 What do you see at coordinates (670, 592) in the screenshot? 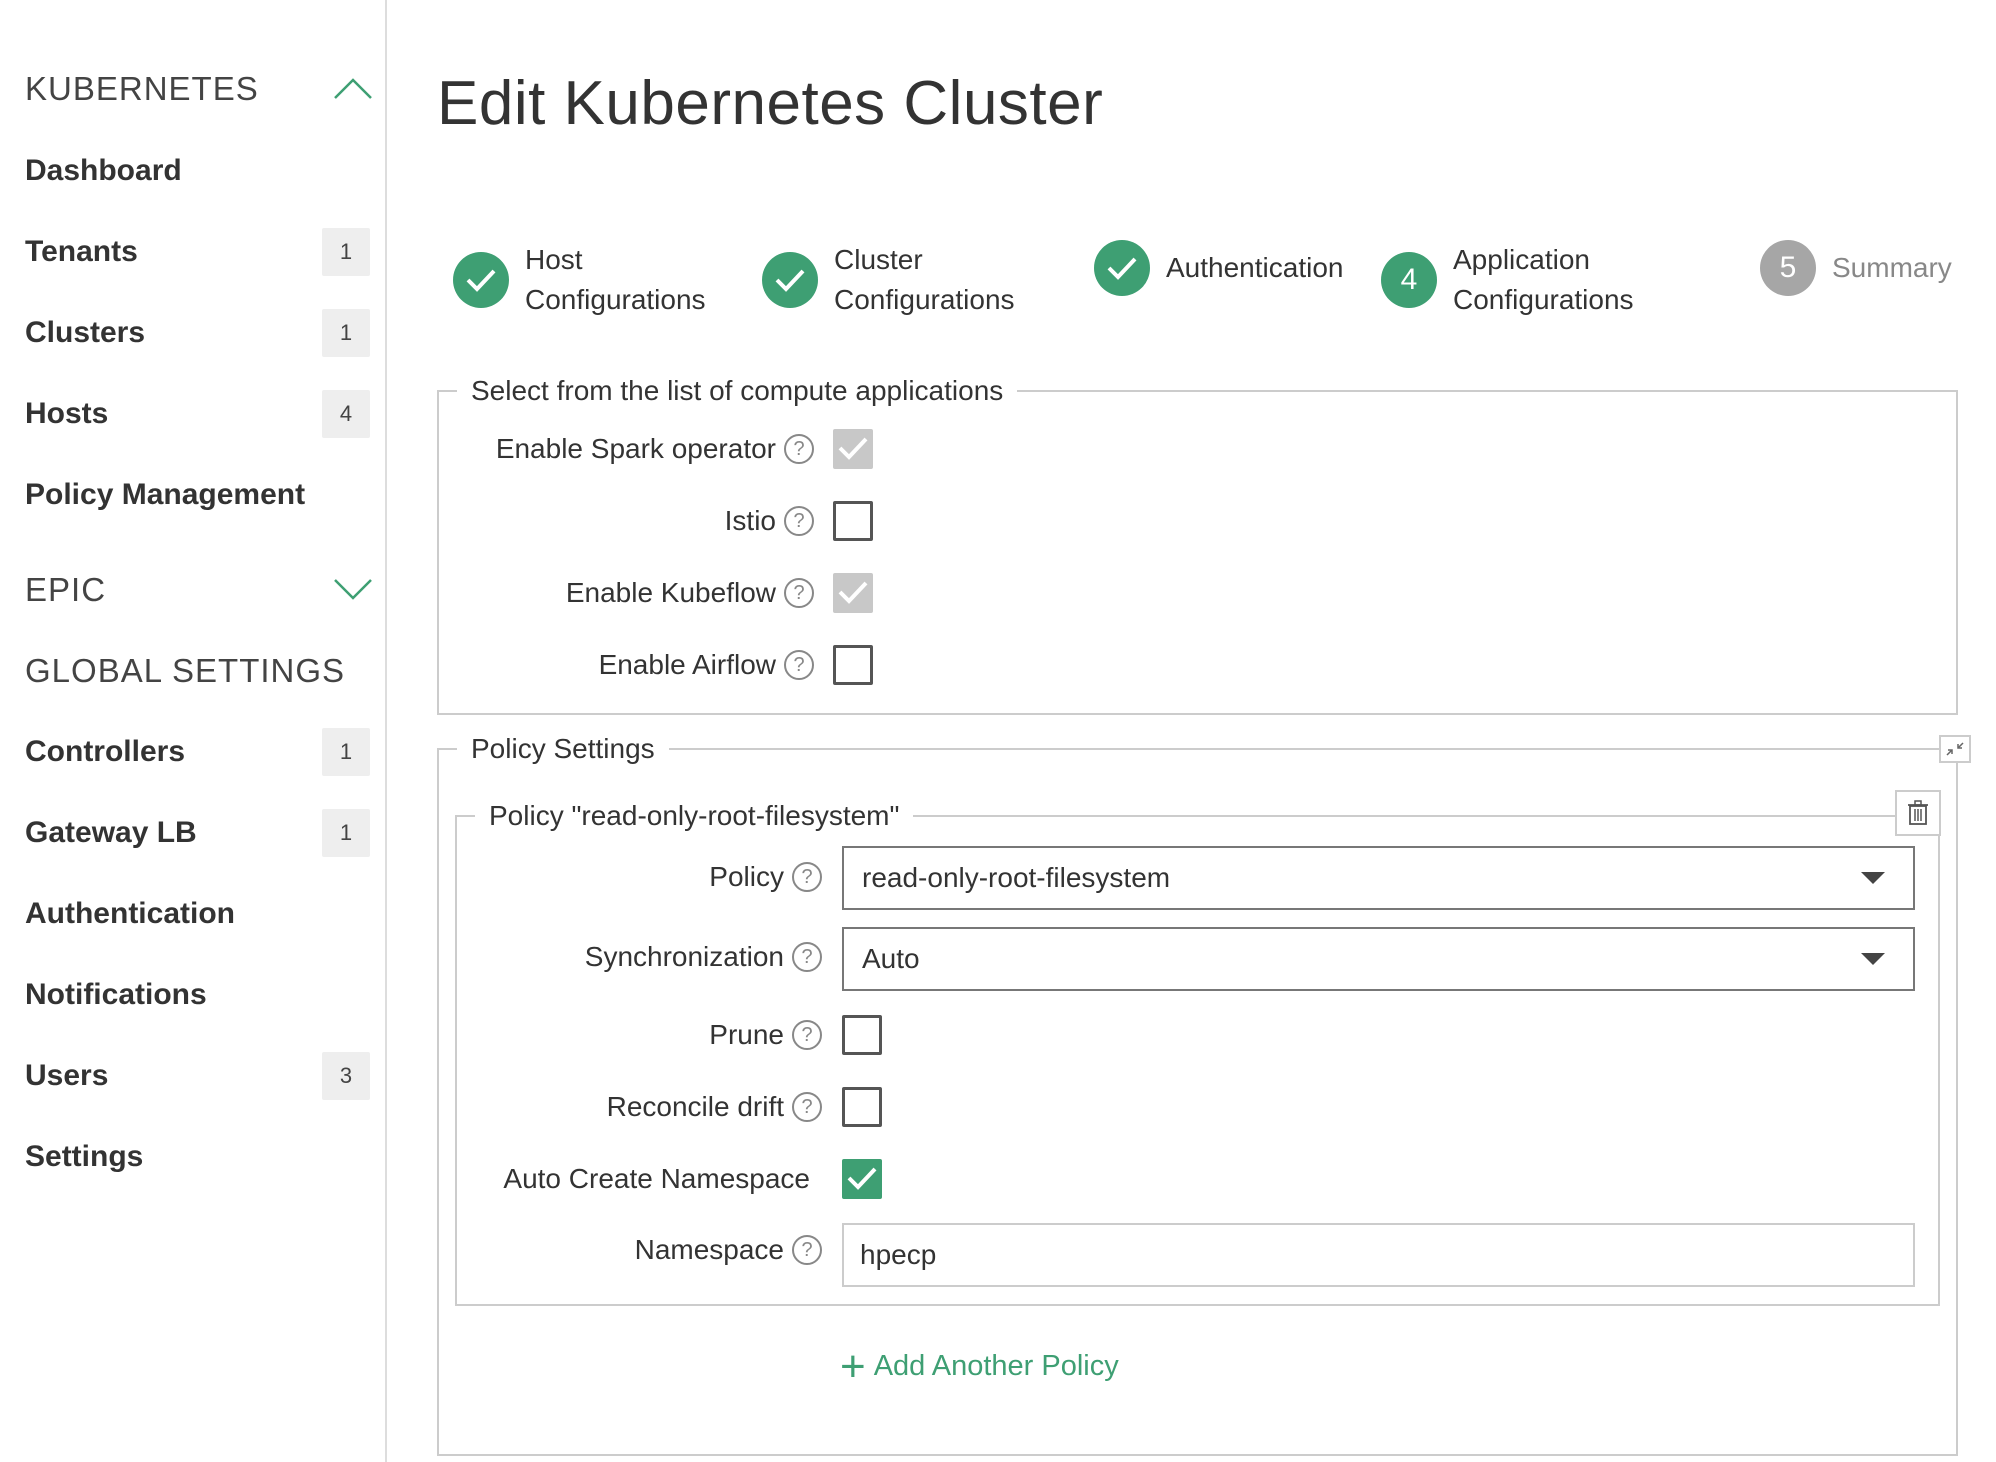
I see `label-text: Enable Kubeflow` at bounding box center [670, 592].